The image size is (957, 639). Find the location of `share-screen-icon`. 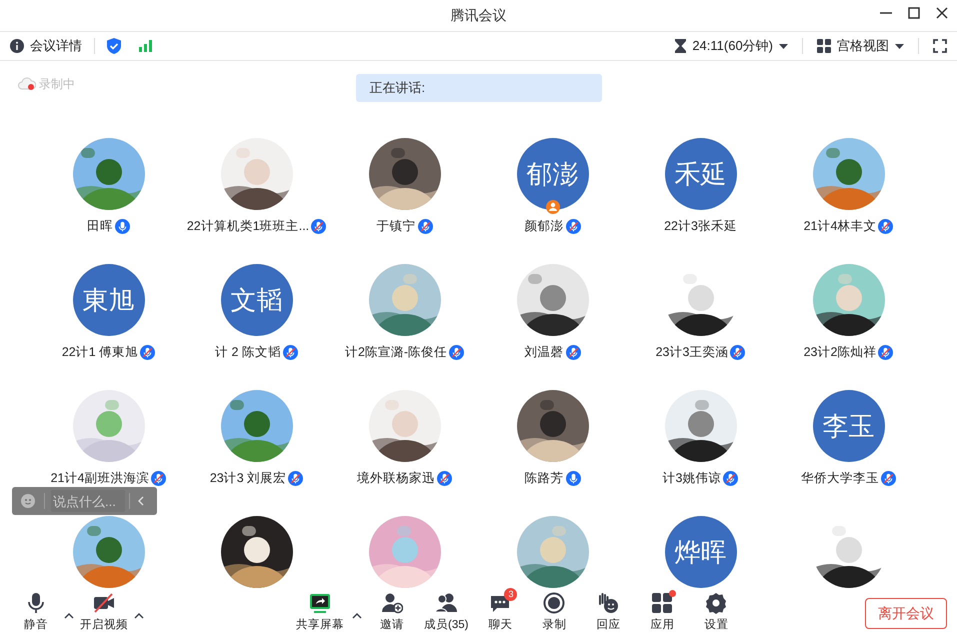

share-screen-icon is located at coordinates (320, 603).